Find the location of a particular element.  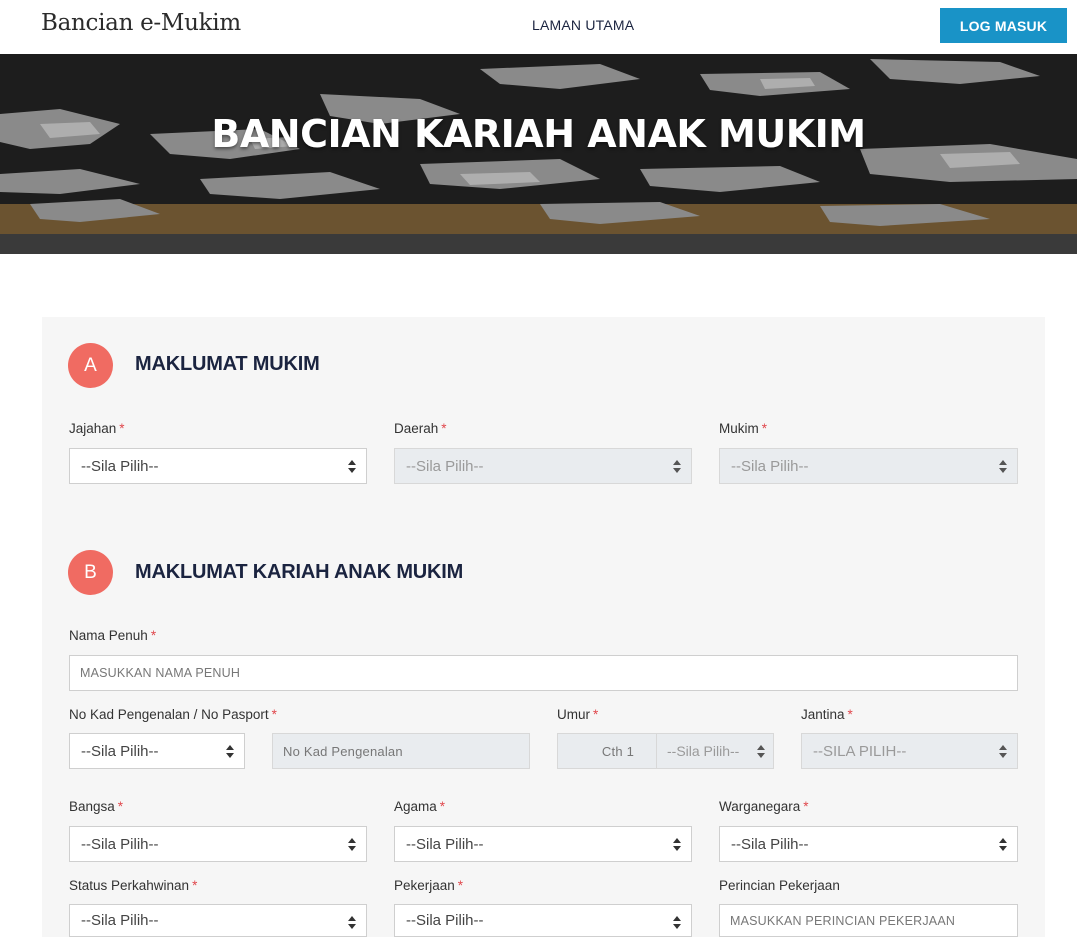

pekerjaan-label: Pekerjaan * is located at coordinates (429, 885).